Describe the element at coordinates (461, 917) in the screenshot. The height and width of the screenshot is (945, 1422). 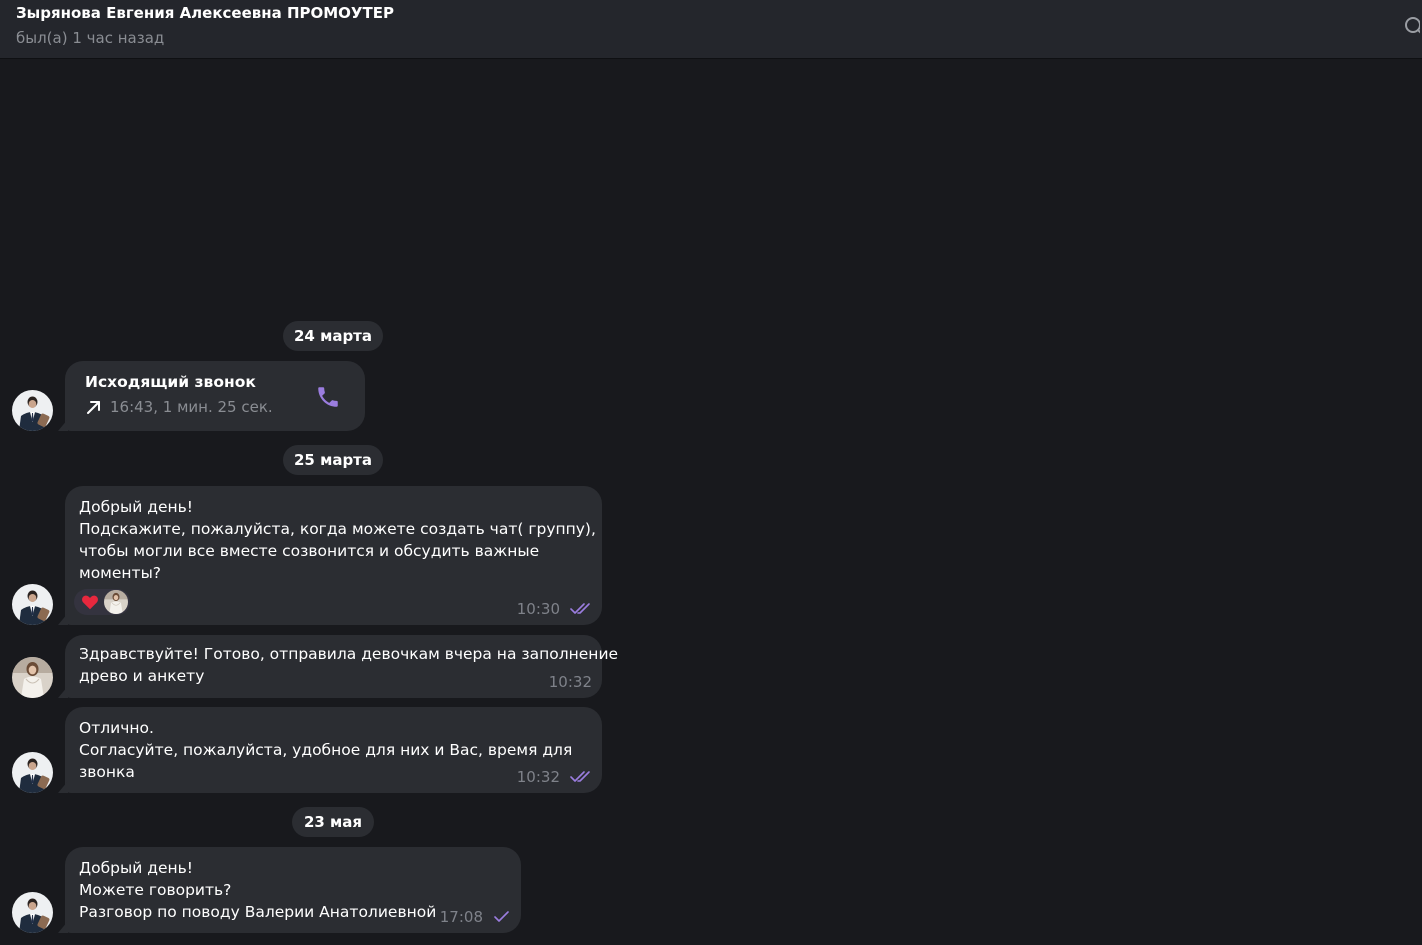
I see `message-time: 17:08` at that location.